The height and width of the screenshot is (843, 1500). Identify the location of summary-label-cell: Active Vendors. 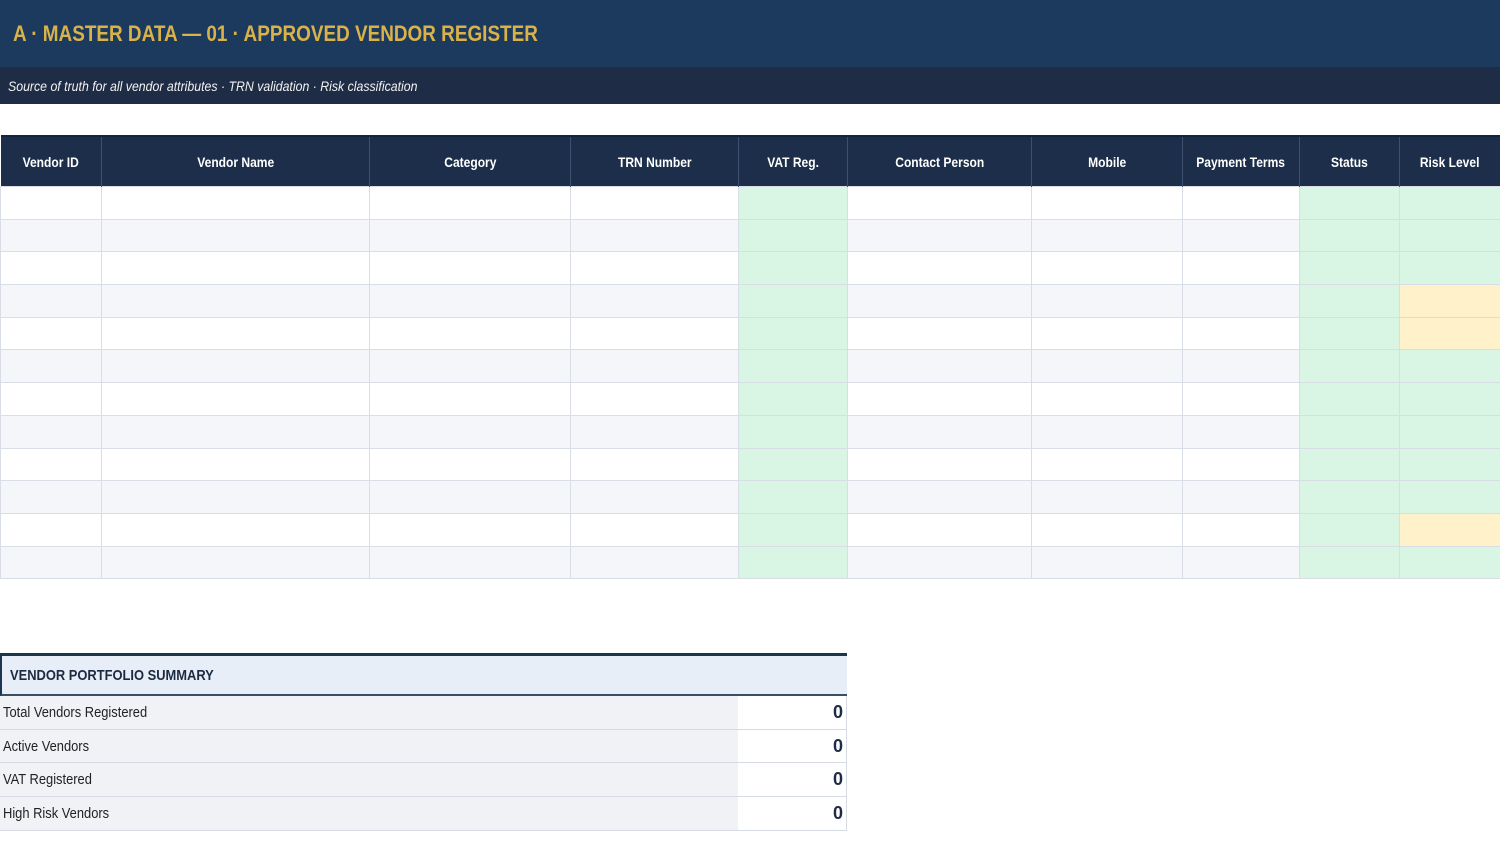
(369, 746).